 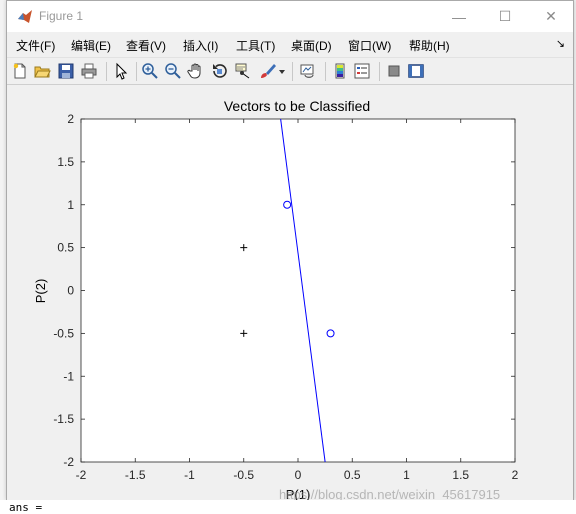 What do you see at coordinates (267, 71) in the screenshot?
I see `brush-icon` at bounding box center [267, 71].